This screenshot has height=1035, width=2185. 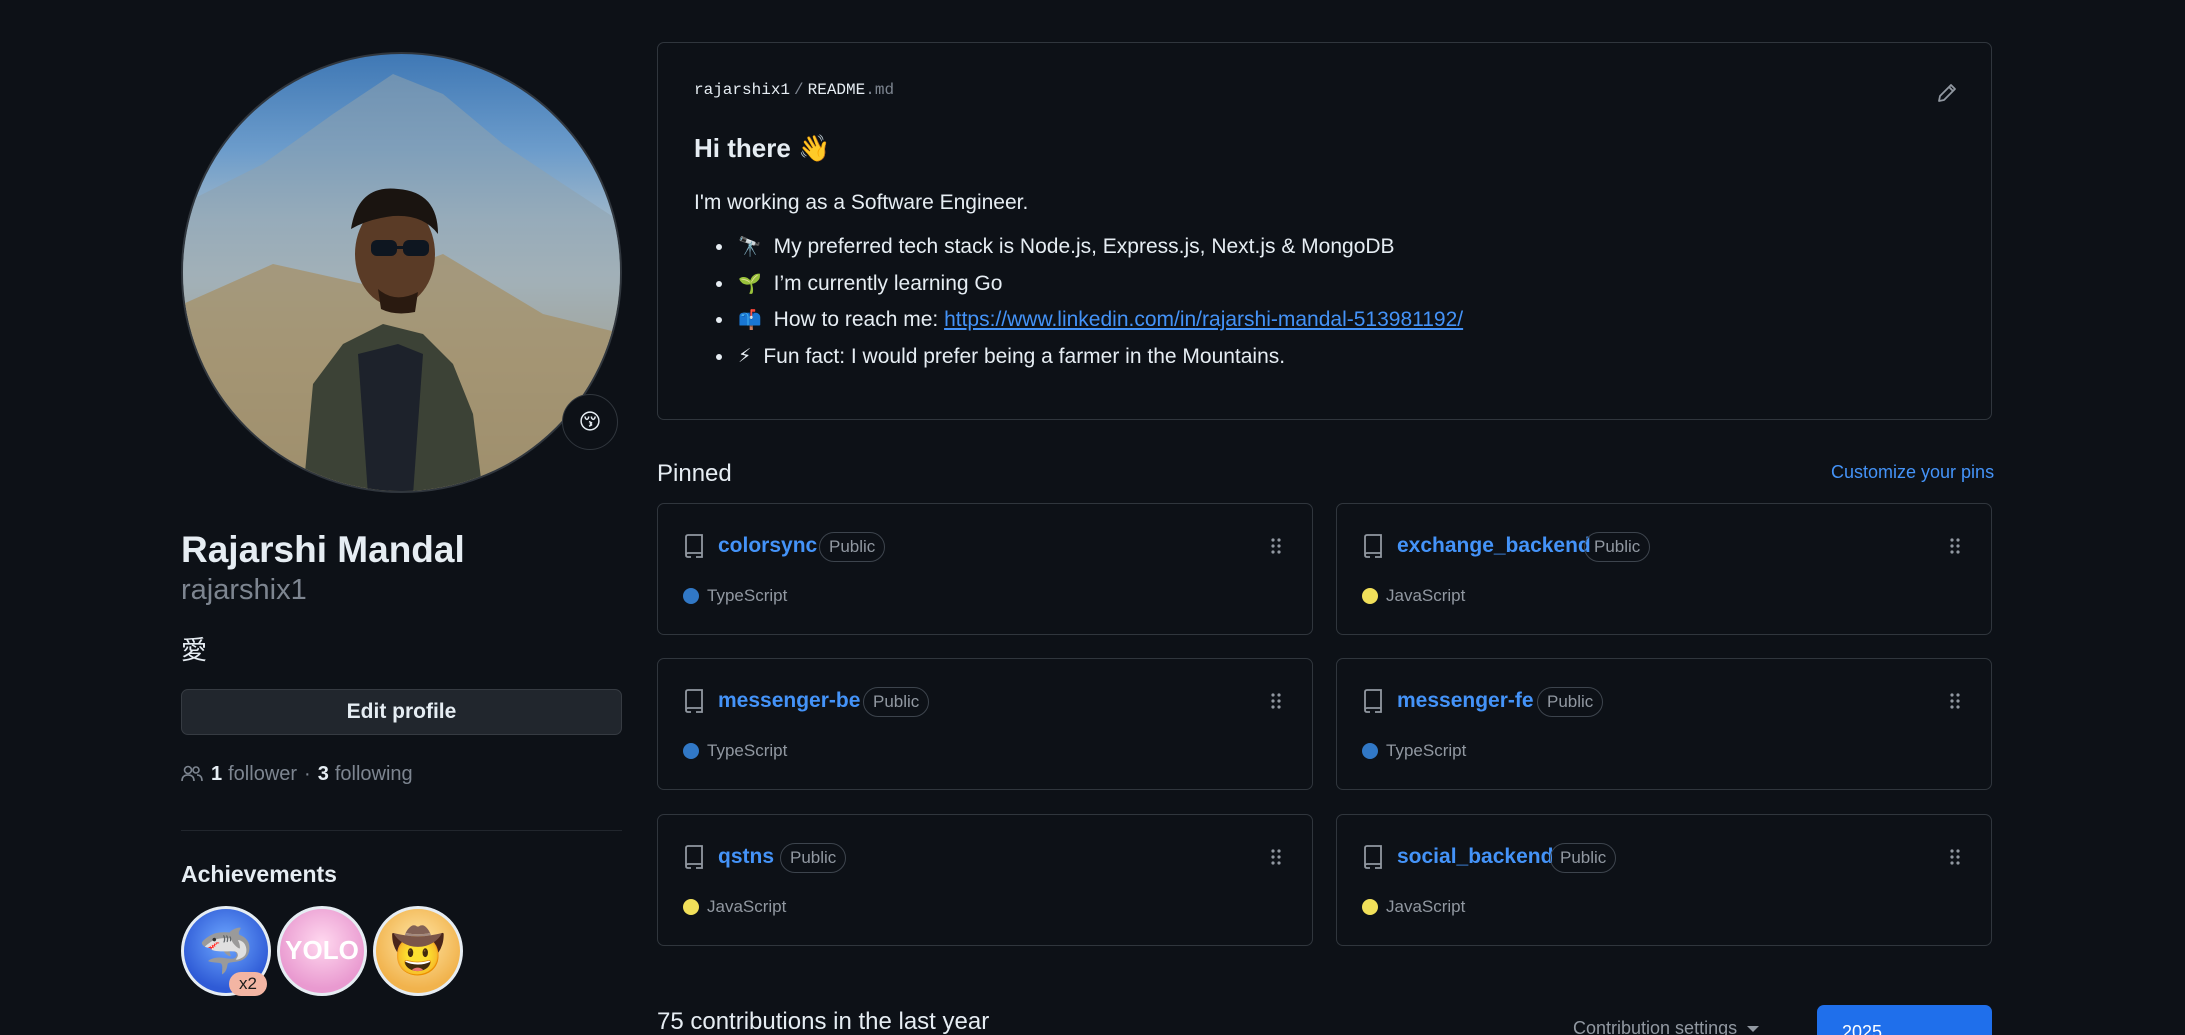 What do you see at coordinates (794, 90) in the screenshot?
I see `readme-path: rajarshix1/README.md` at bounding box center [794, 90].